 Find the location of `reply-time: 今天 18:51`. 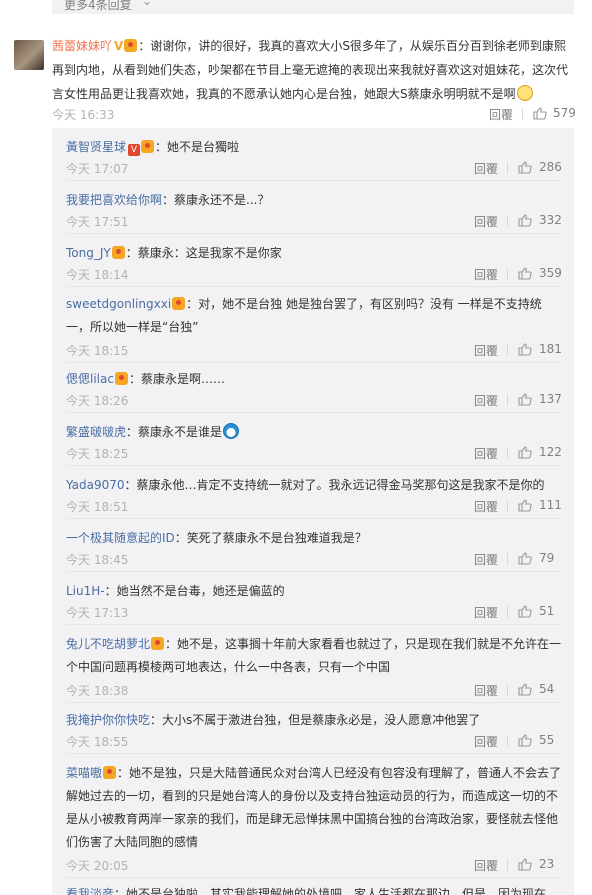

reply-time: 今天 18:51 is located at coordinates (97, 507).